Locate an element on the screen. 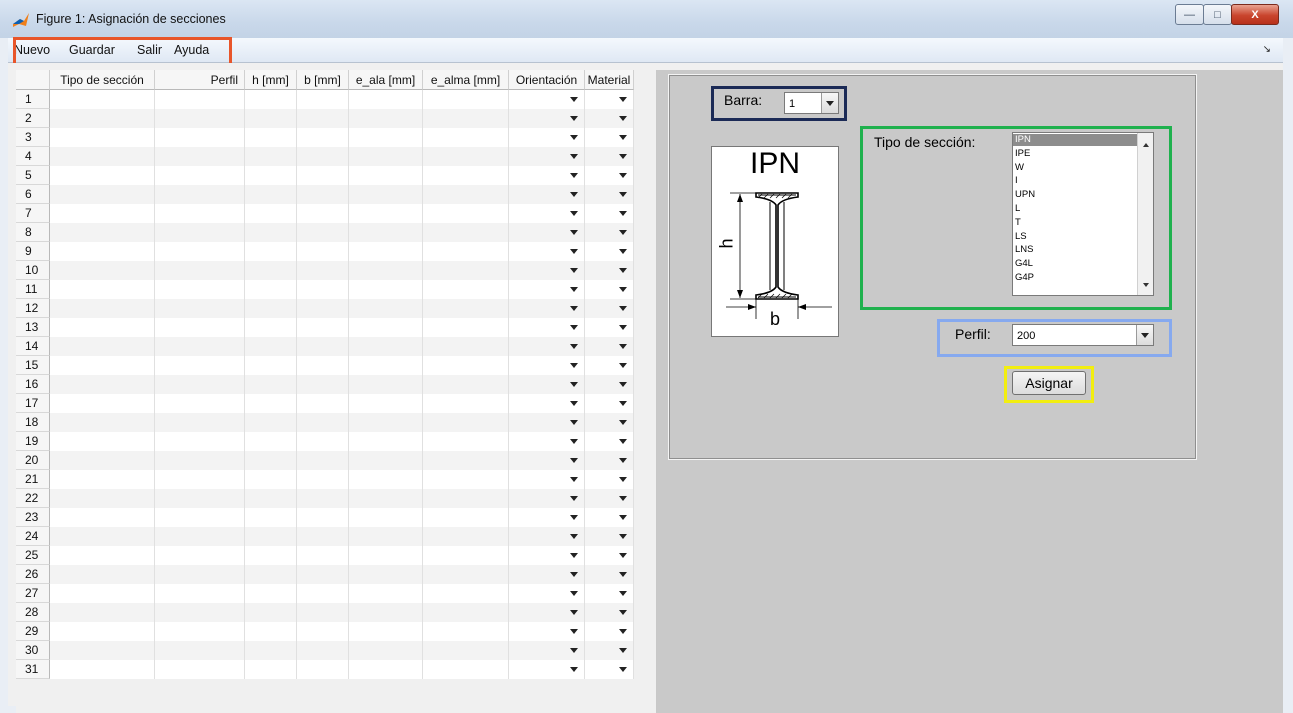 The image size is (1293, 713). row-number: 16 is located at coordinates (33, 384).